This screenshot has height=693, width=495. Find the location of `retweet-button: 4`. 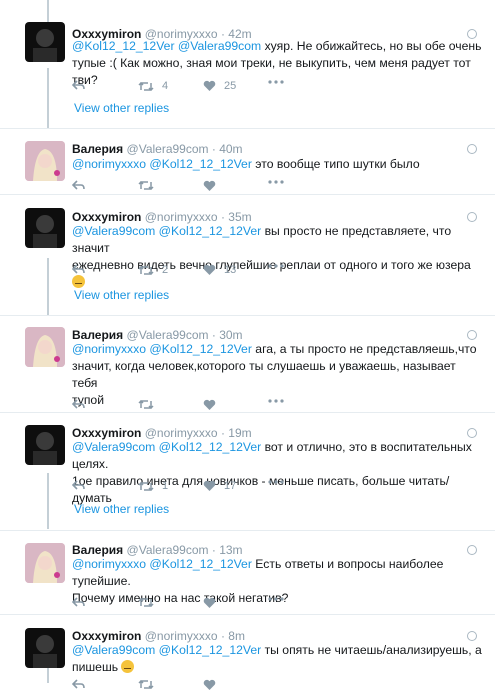

retweet-button: 4 is located at coordinates (153, 86).